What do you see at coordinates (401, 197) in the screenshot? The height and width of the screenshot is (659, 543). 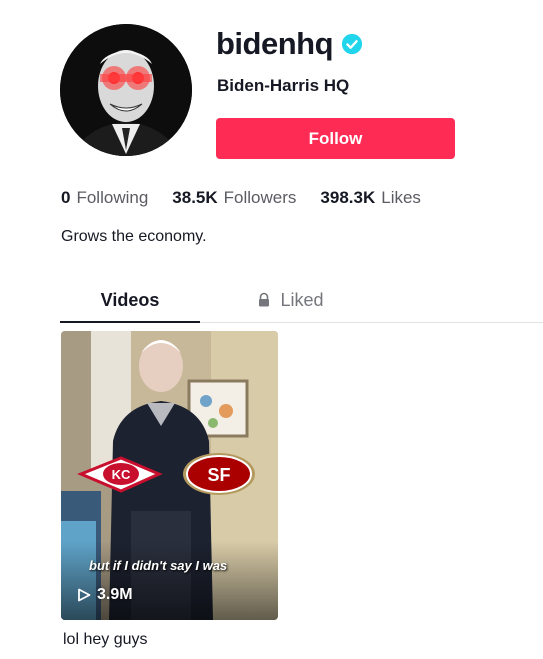 I see `stat-likes-label: Likes` at bounding box center [401, 197].